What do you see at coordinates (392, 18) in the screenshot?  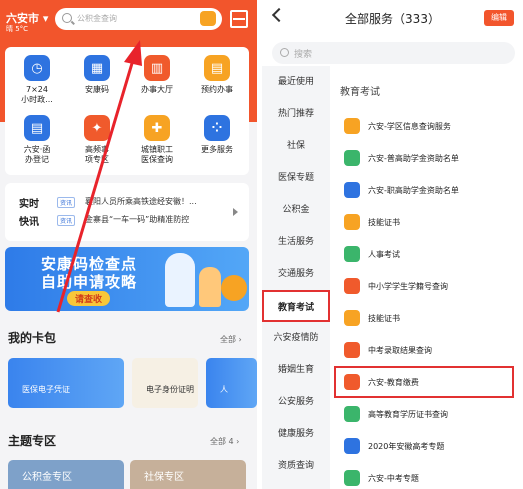 I see `services-header: 全部服务（333） 编辑` at bounding box center [392, 18].